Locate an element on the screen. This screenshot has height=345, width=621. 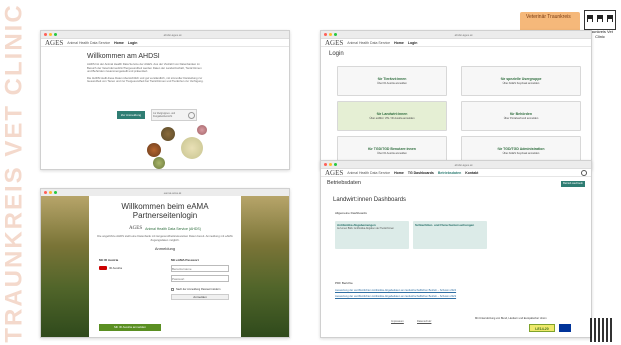
cows-photo is located at coordinates (168, 134).